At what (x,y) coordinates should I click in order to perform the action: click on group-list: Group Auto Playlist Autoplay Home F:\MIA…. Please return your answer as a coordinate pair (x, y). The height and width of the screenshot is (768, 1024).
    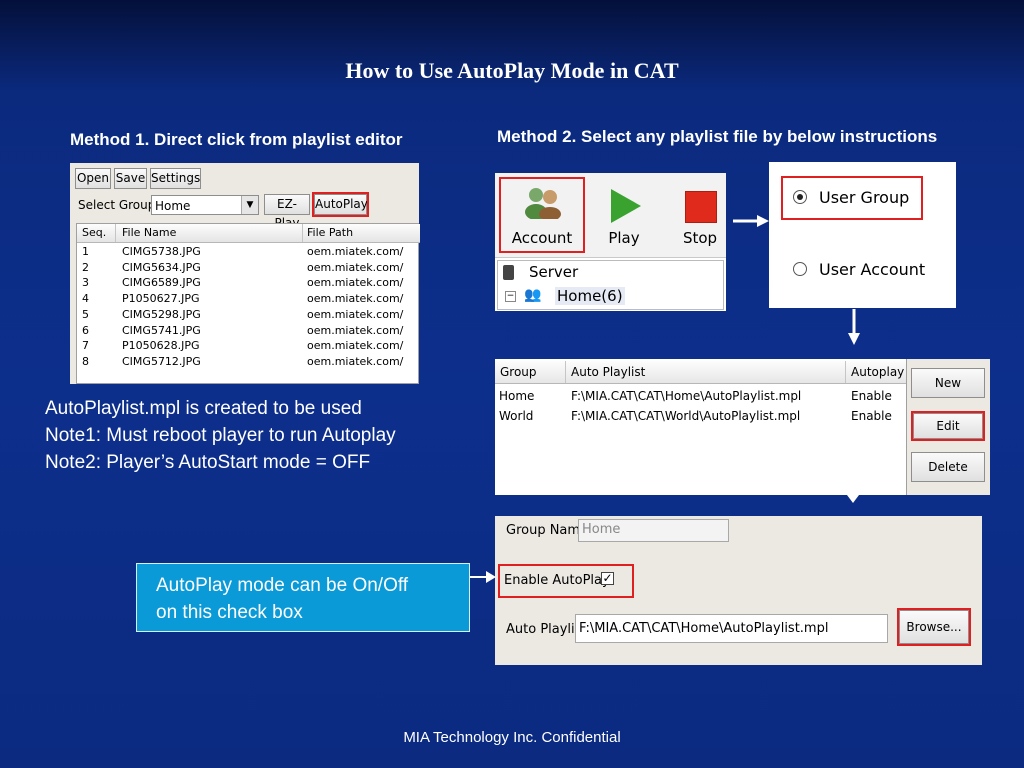
    Looking at the image, I should click on (701, 427).